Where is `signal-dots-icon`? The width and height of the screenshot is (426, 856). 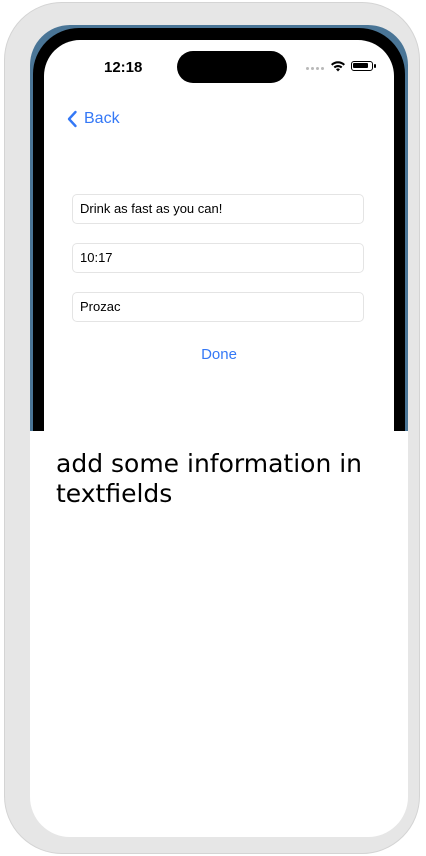 signal-dots-icon is located at coordinates (316, 68).